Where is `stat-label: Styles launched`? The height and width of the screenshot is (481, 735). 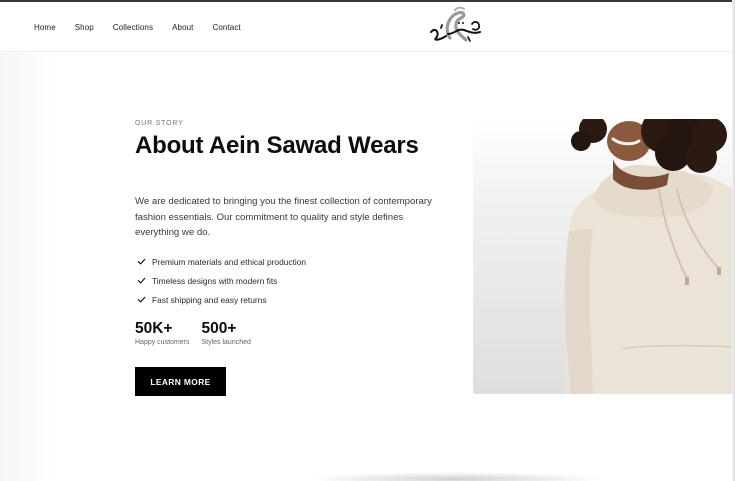 stat-label: Styles launched is located at coordinates (226, 342).